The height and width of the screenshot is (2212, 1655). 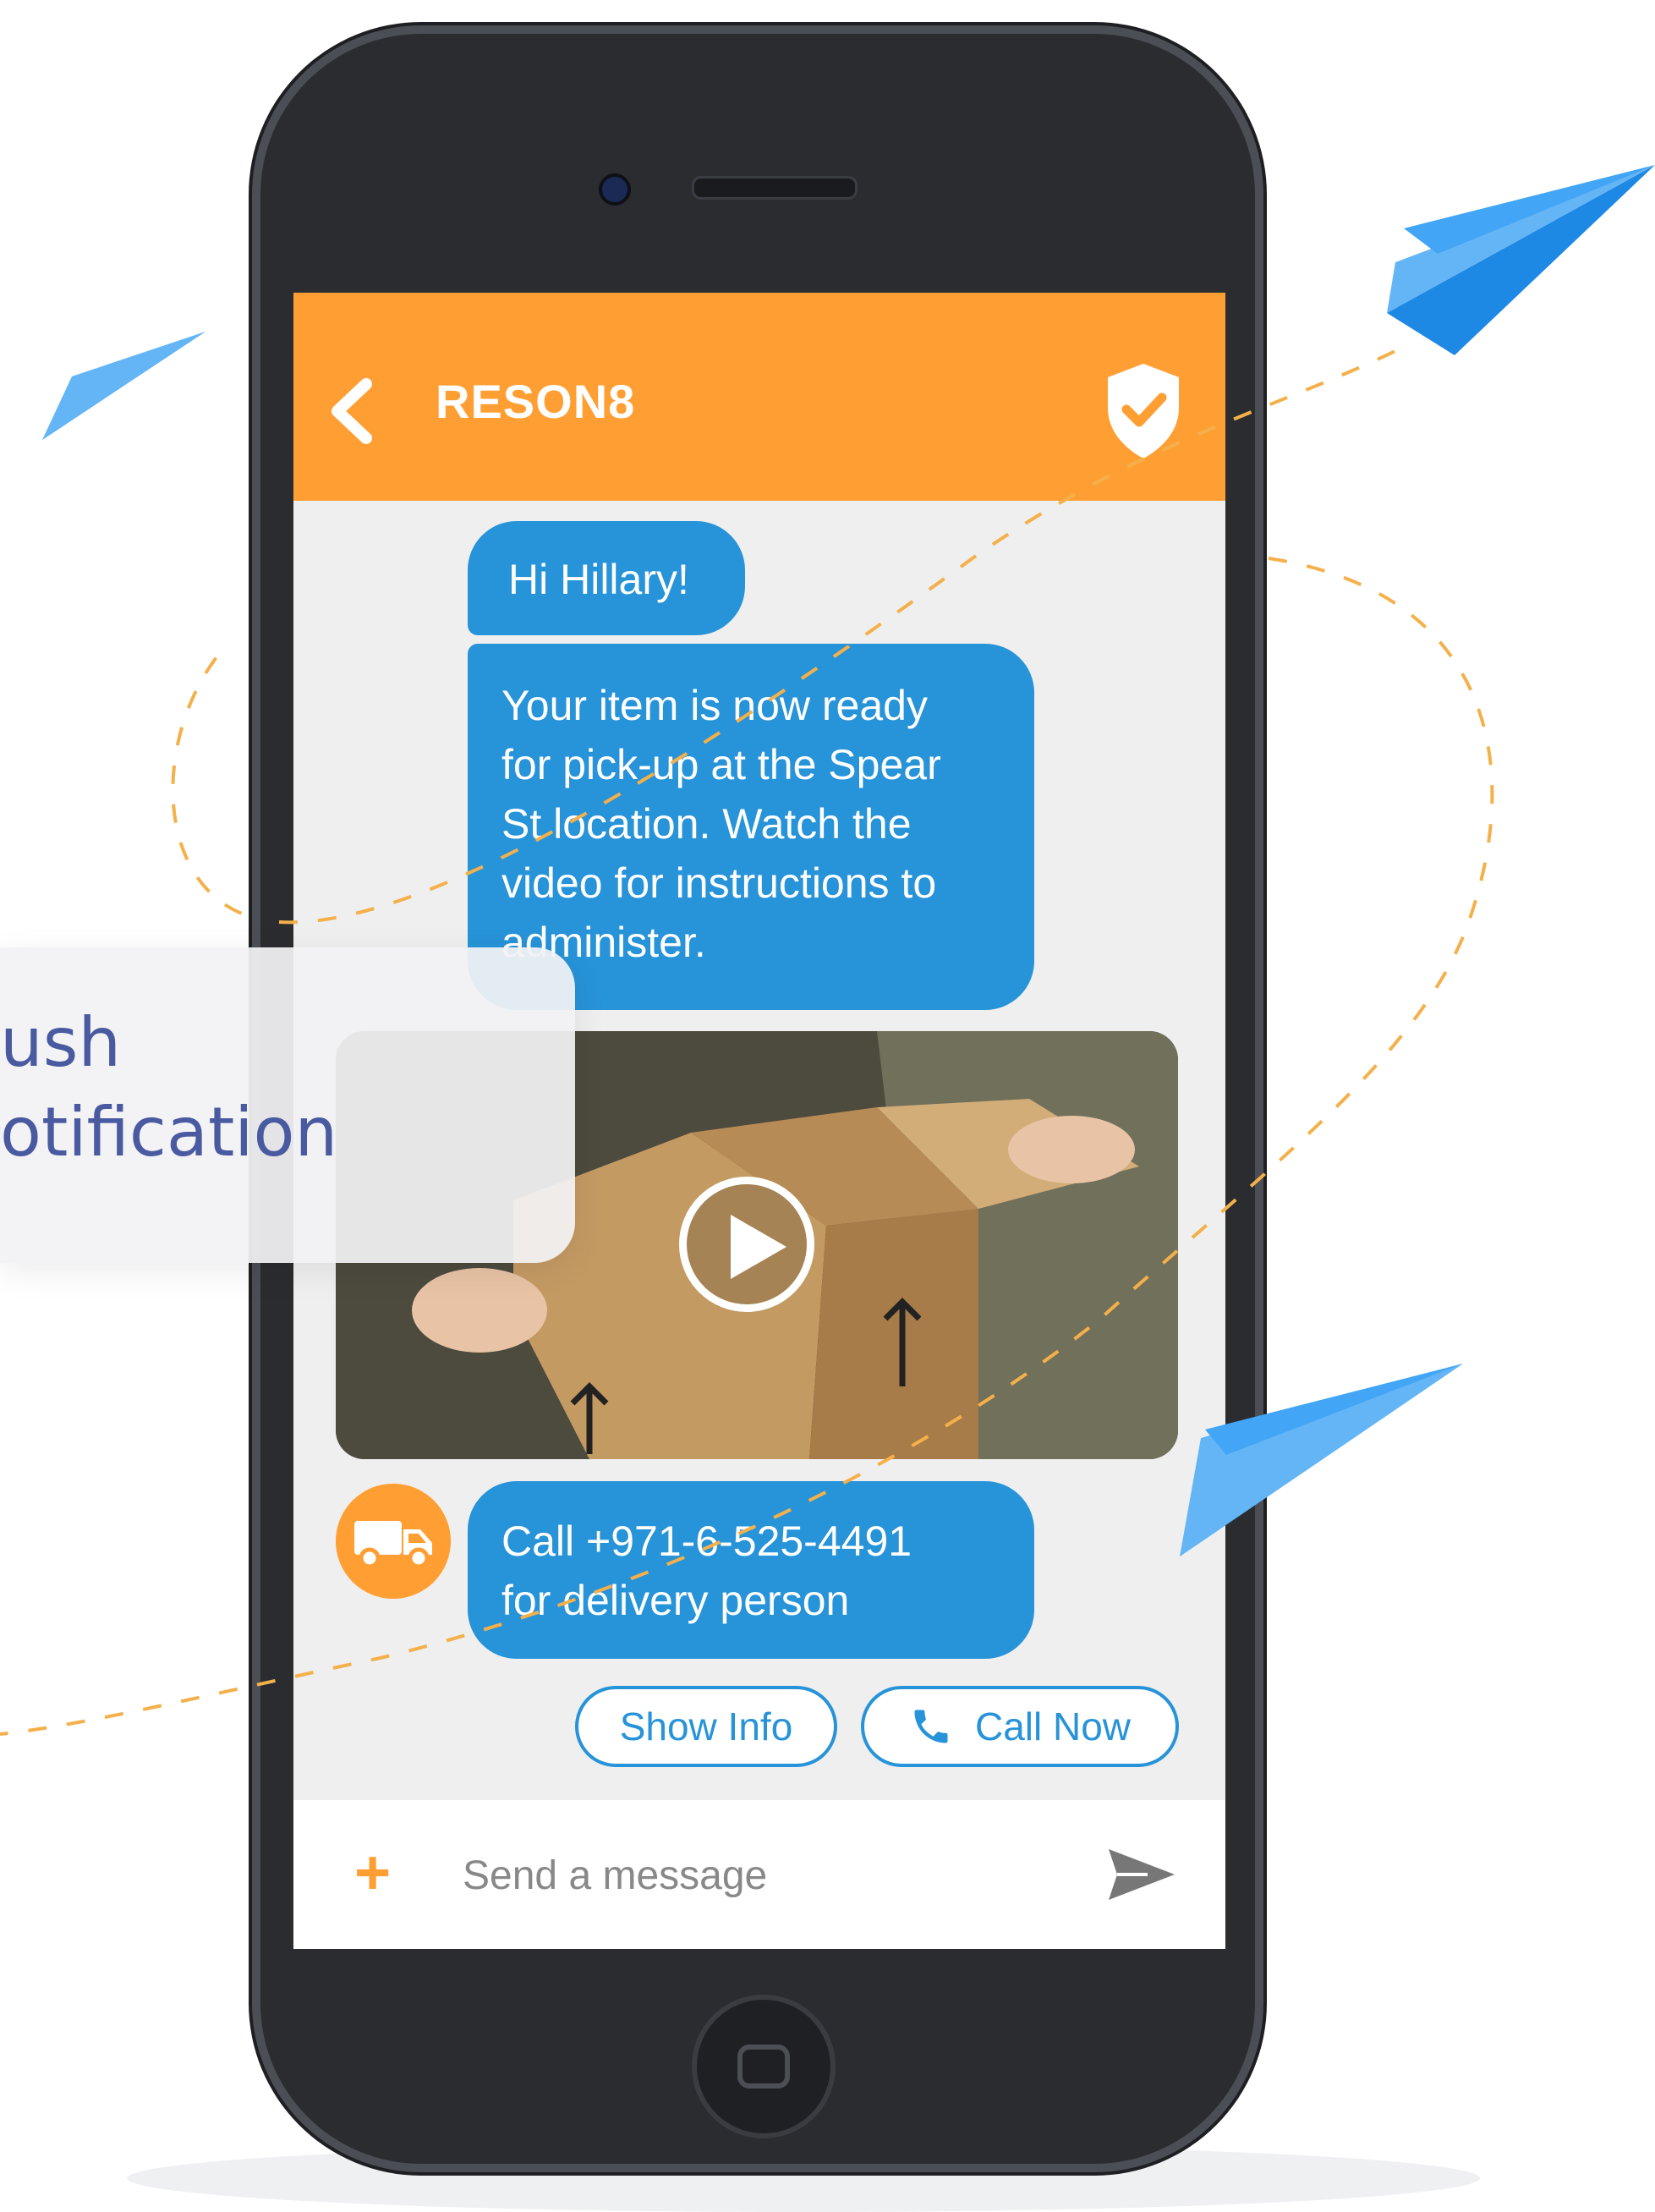 What do you see at coordinates (61, 1042) in the screenshot?
I see `push-label-line: ush` at bounding box center [61, 1042].